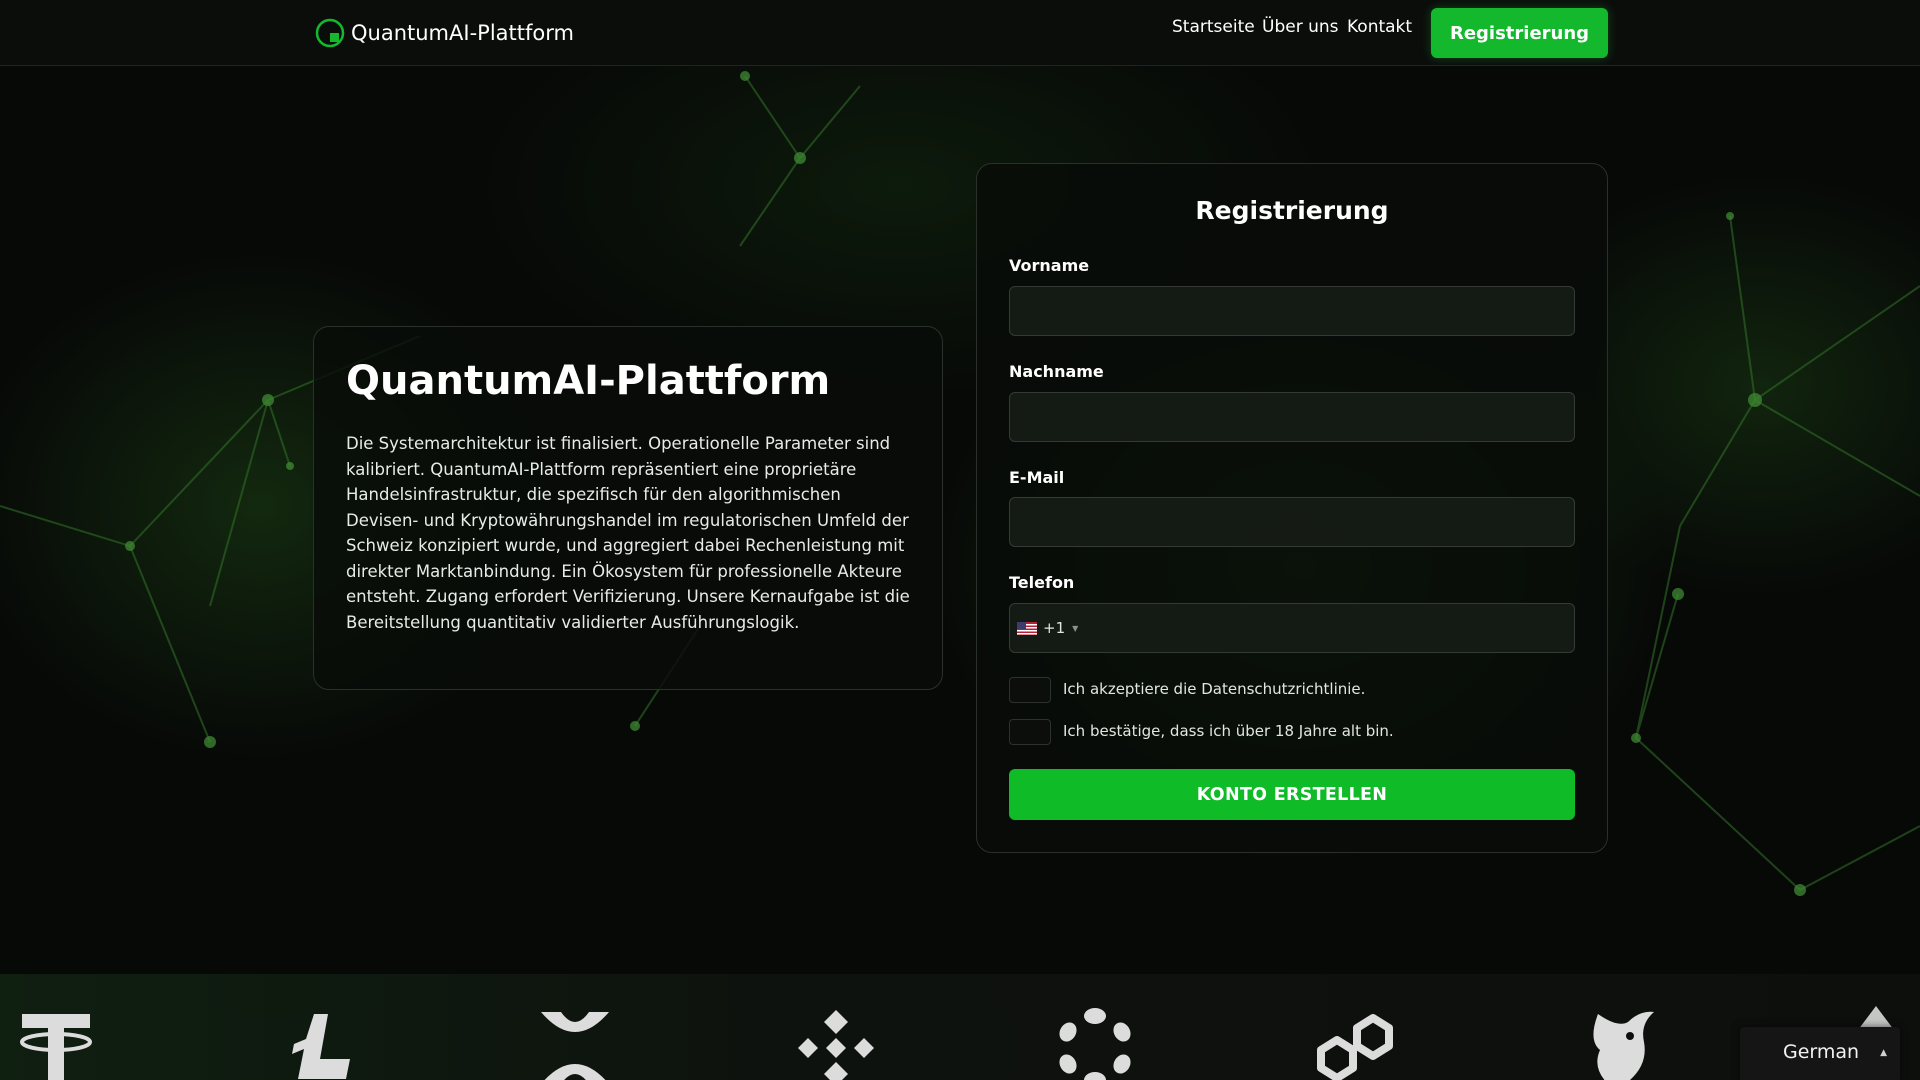 This screenshot has width=1920, height=1080. What do you see at coordinates (321, 1046) in the screenshot?
I see `litecoin-icon` at bounding box center [321, 1046].